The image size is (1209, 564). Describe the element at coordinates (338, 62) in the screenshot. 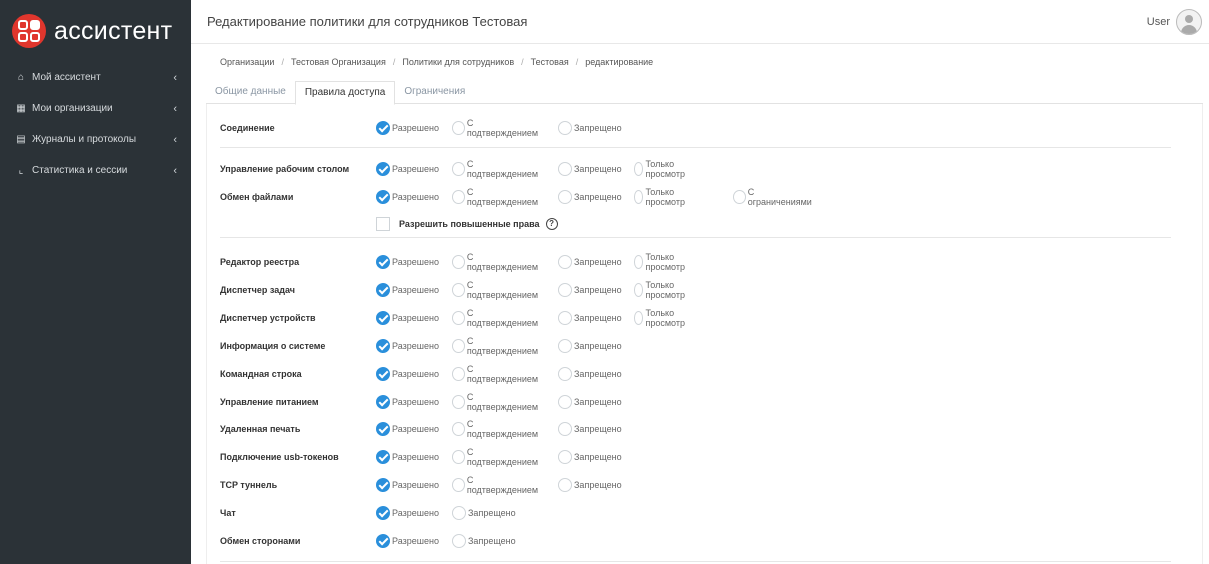

I see `breadcrumb-item: Тестовая Организация` at that location.